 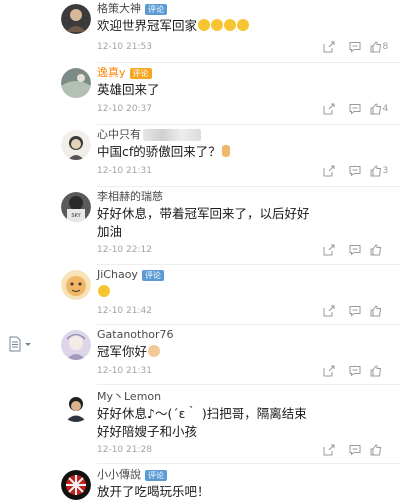 I want to click on commenter-name: 小小傳說, so click(x=119, y=475).